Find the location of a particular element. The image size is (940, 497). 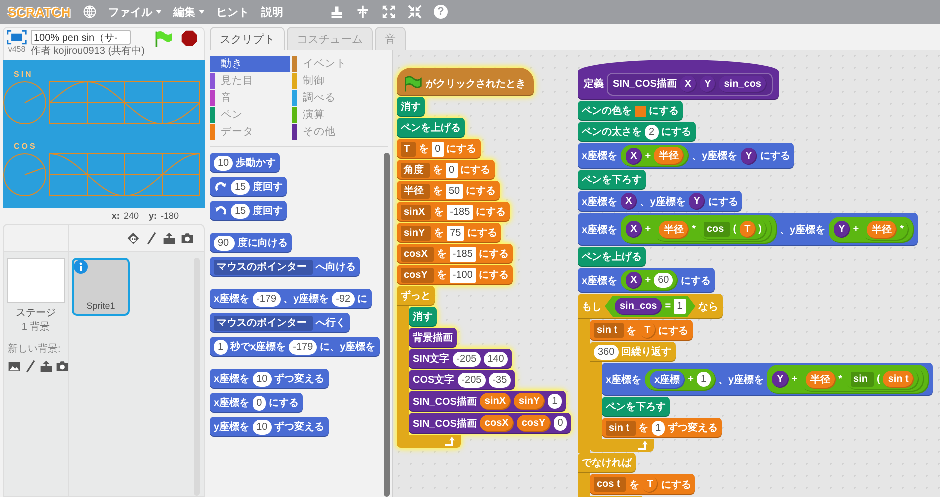

code-block: ペンを下ろす is located at coordinates (612, 180).